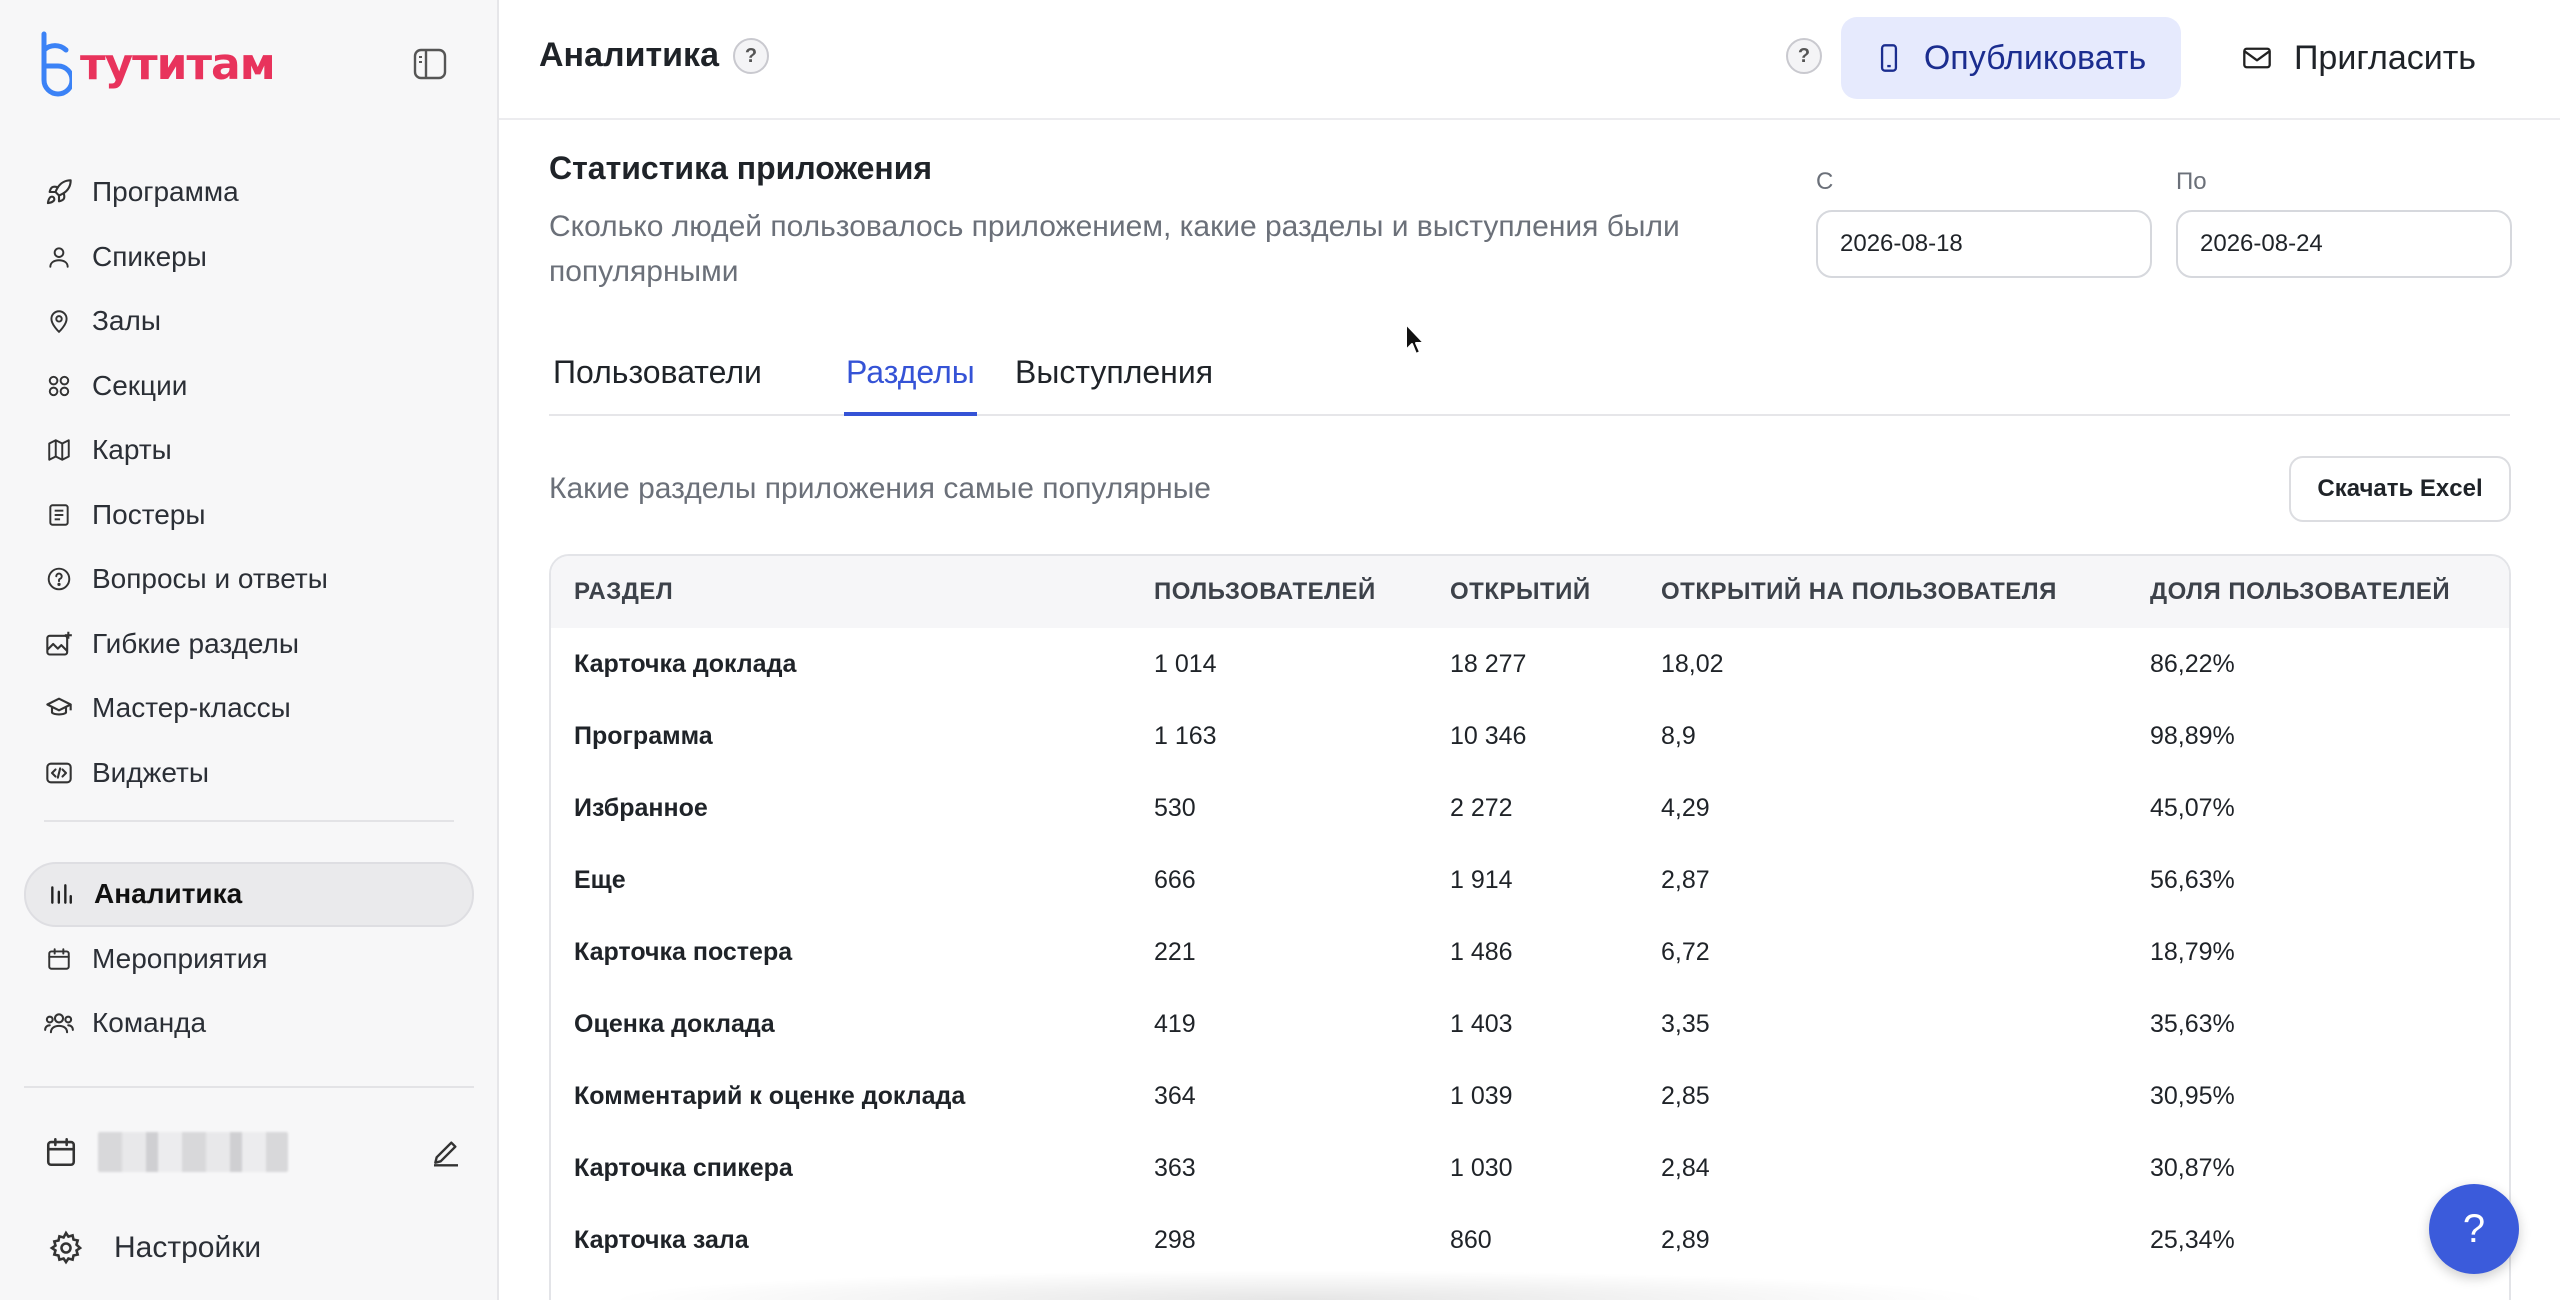  What do you see at coordinates (841, 592) in the screenshot?
I see `column-header-section: РАЗДЕЛ` at bounding box center [841, 592].